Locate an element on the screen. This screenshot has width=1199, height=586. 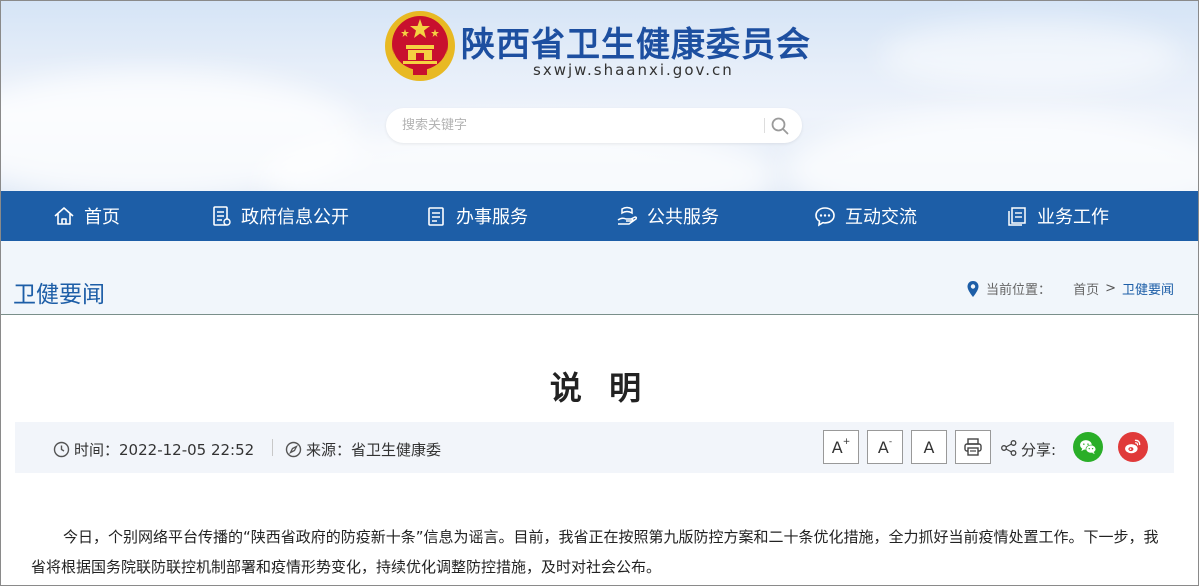
time-value: 2022-12-05 22:52 is located at coordinates (187, 449).